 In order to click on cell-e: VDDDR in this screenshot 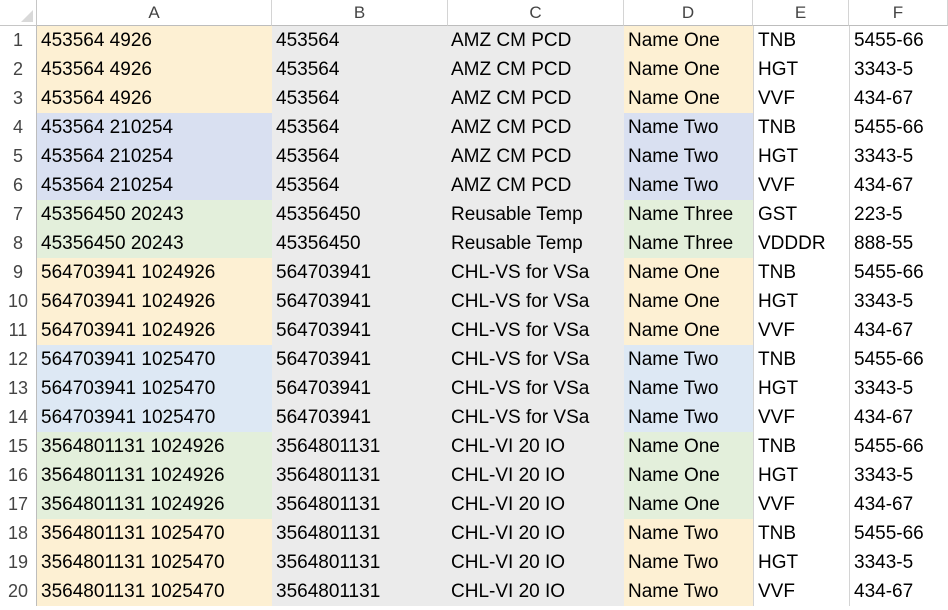, I will do `click(801, 243)`.